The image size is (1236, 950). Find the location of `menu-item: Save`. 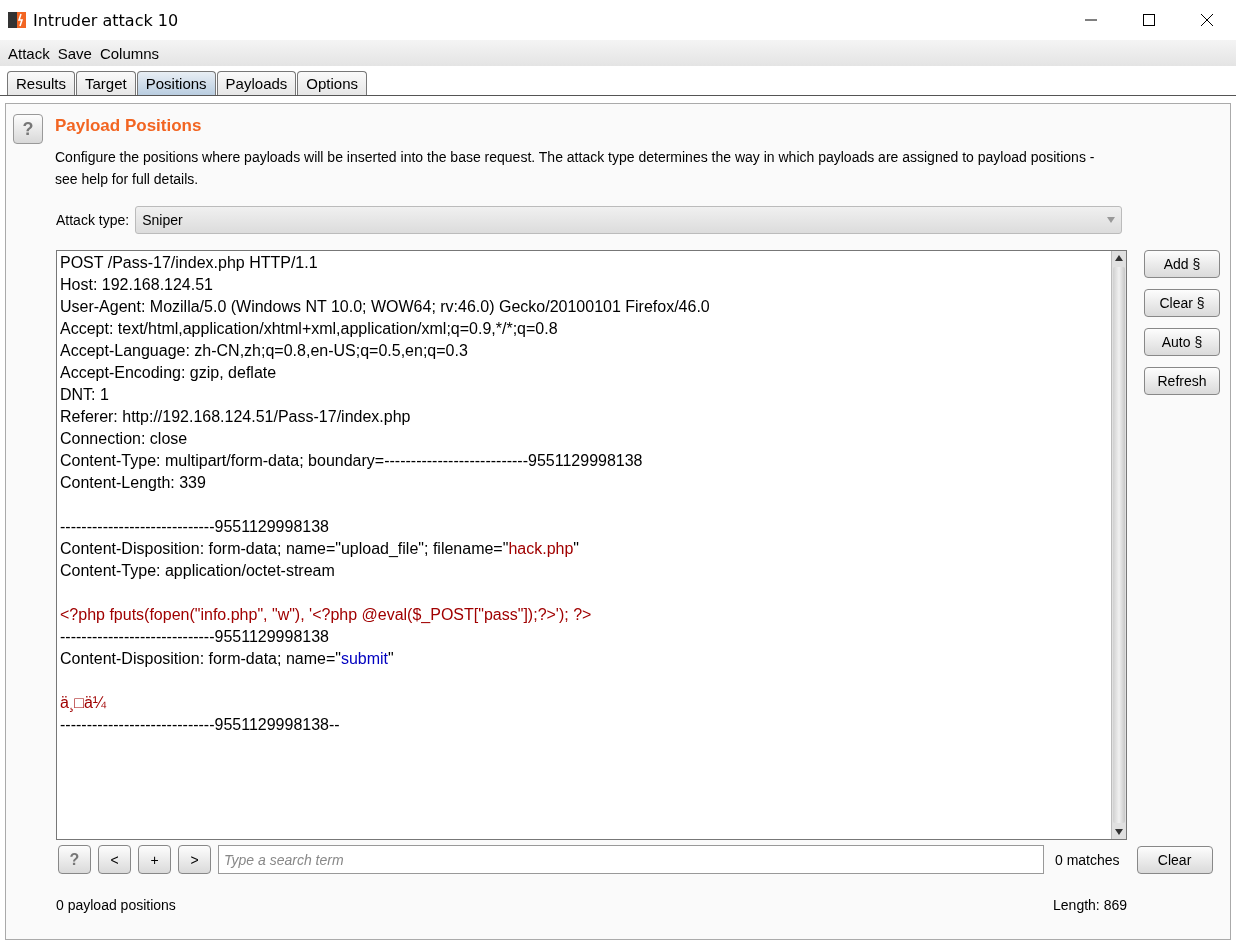

menu-item: Save is located at coordinates (74, 53).